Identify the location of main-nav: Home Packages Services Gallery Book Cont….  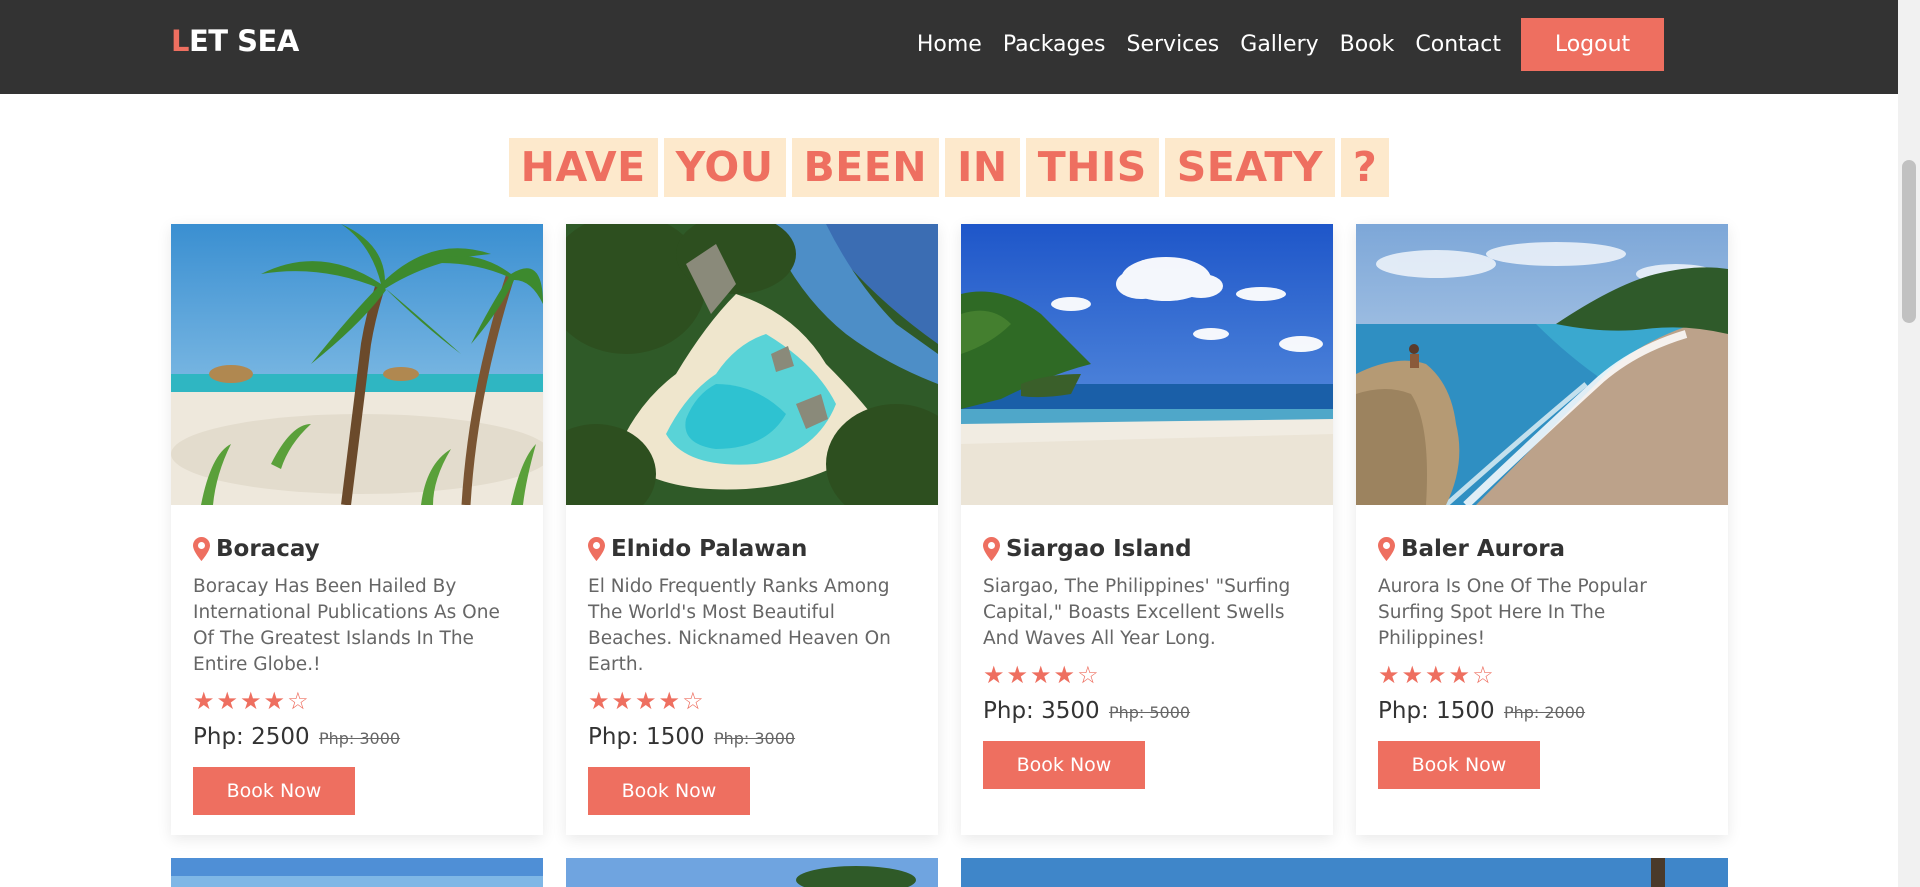
(1290, 44).